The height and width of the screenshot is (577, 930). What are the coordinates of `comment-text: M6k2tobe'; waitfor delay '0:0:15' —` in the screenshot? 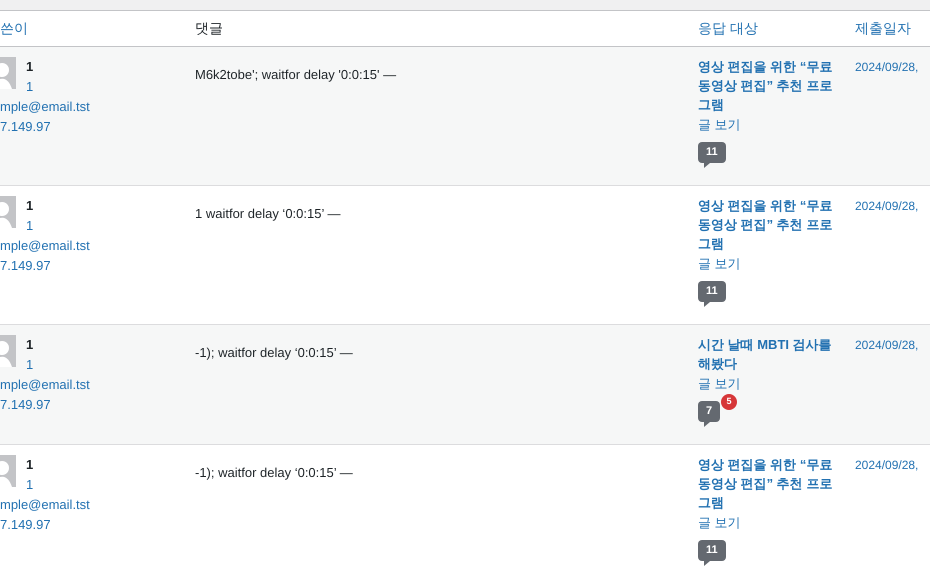 It's located at (295, 74).